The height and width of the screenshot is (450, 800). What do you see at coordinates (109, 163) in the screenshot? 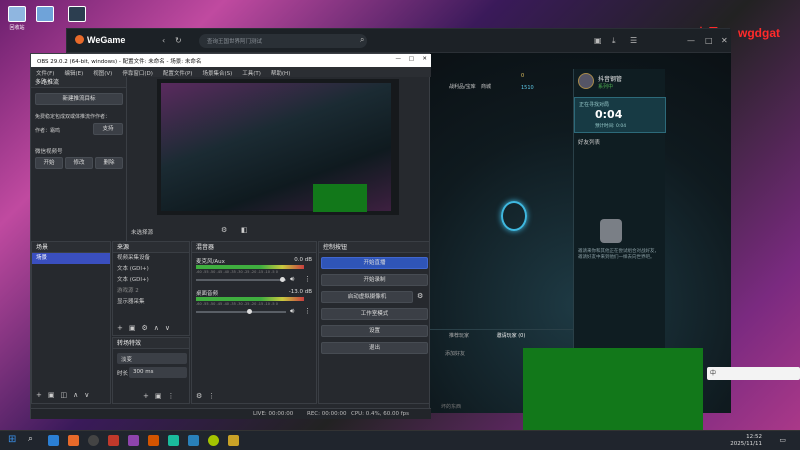
I see `channel-delete-button: 删除` at bounding box center [109, 163].